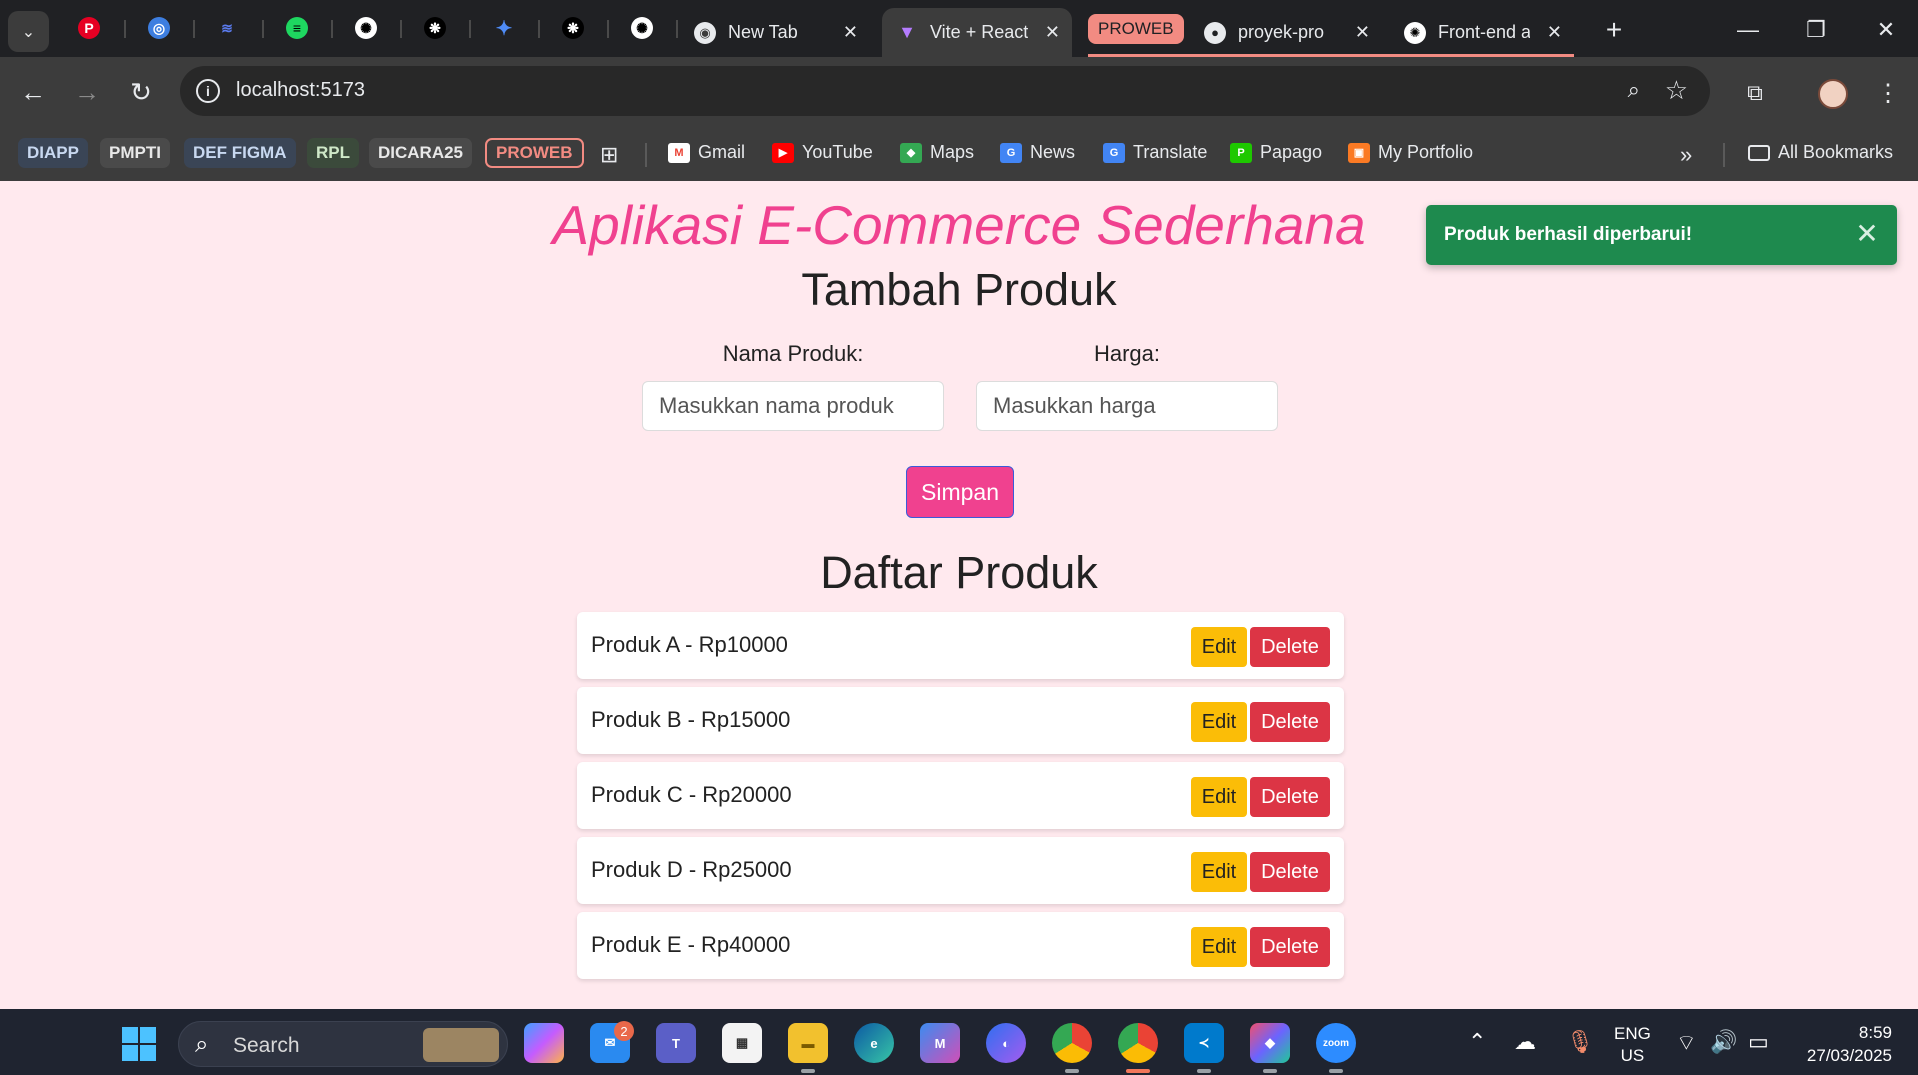  Describe the element at coordinates (504, 28) in the screenshot. I see `pinned-tab-gemini: ✦` at that location.